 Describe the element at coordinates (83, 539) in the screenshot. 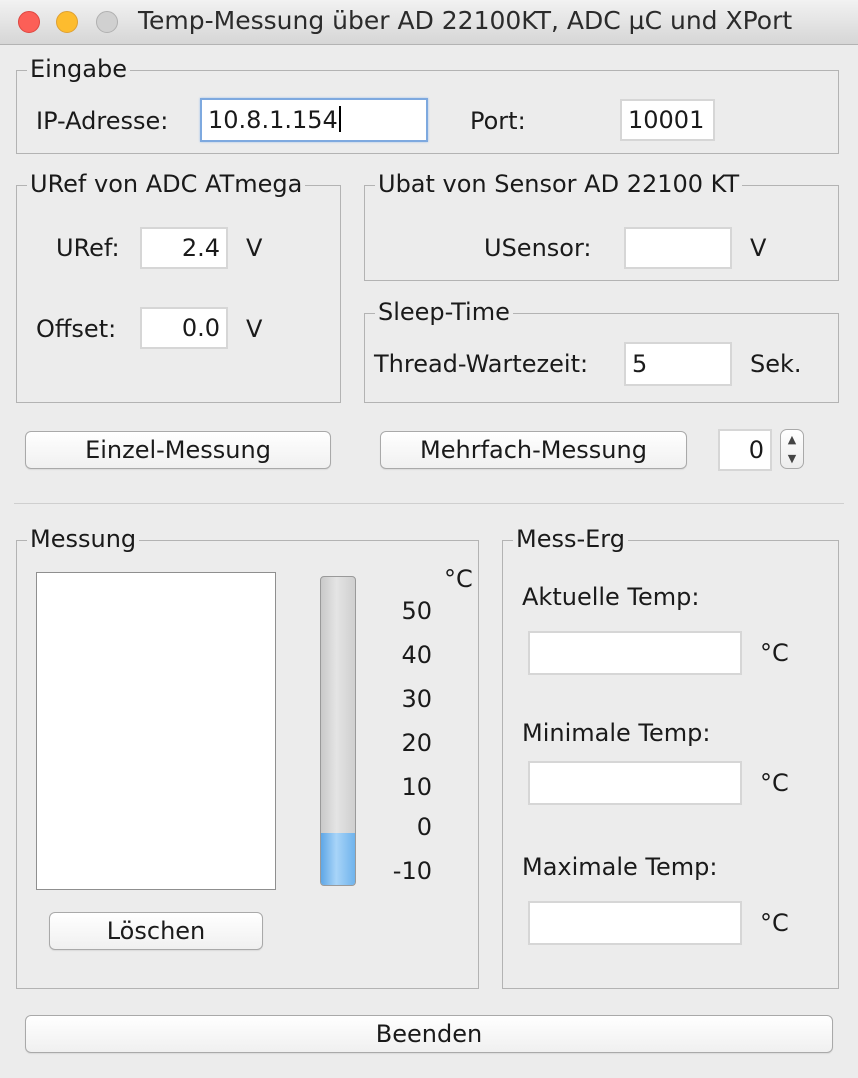

I see `messung-legend: Messung` at that location.